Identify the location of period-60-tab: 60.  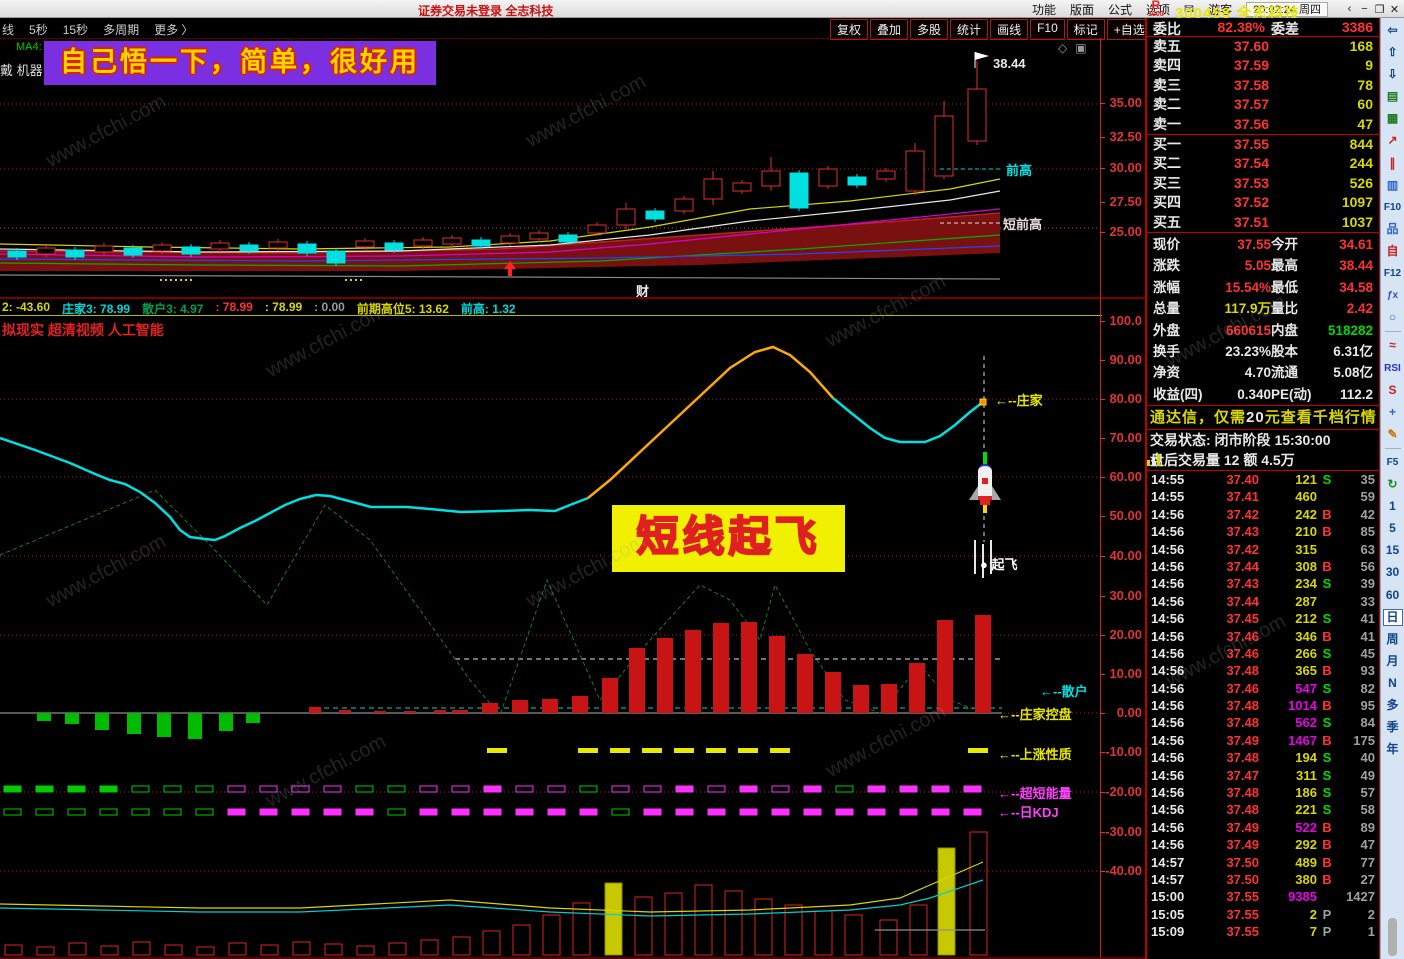
(1393, 595).